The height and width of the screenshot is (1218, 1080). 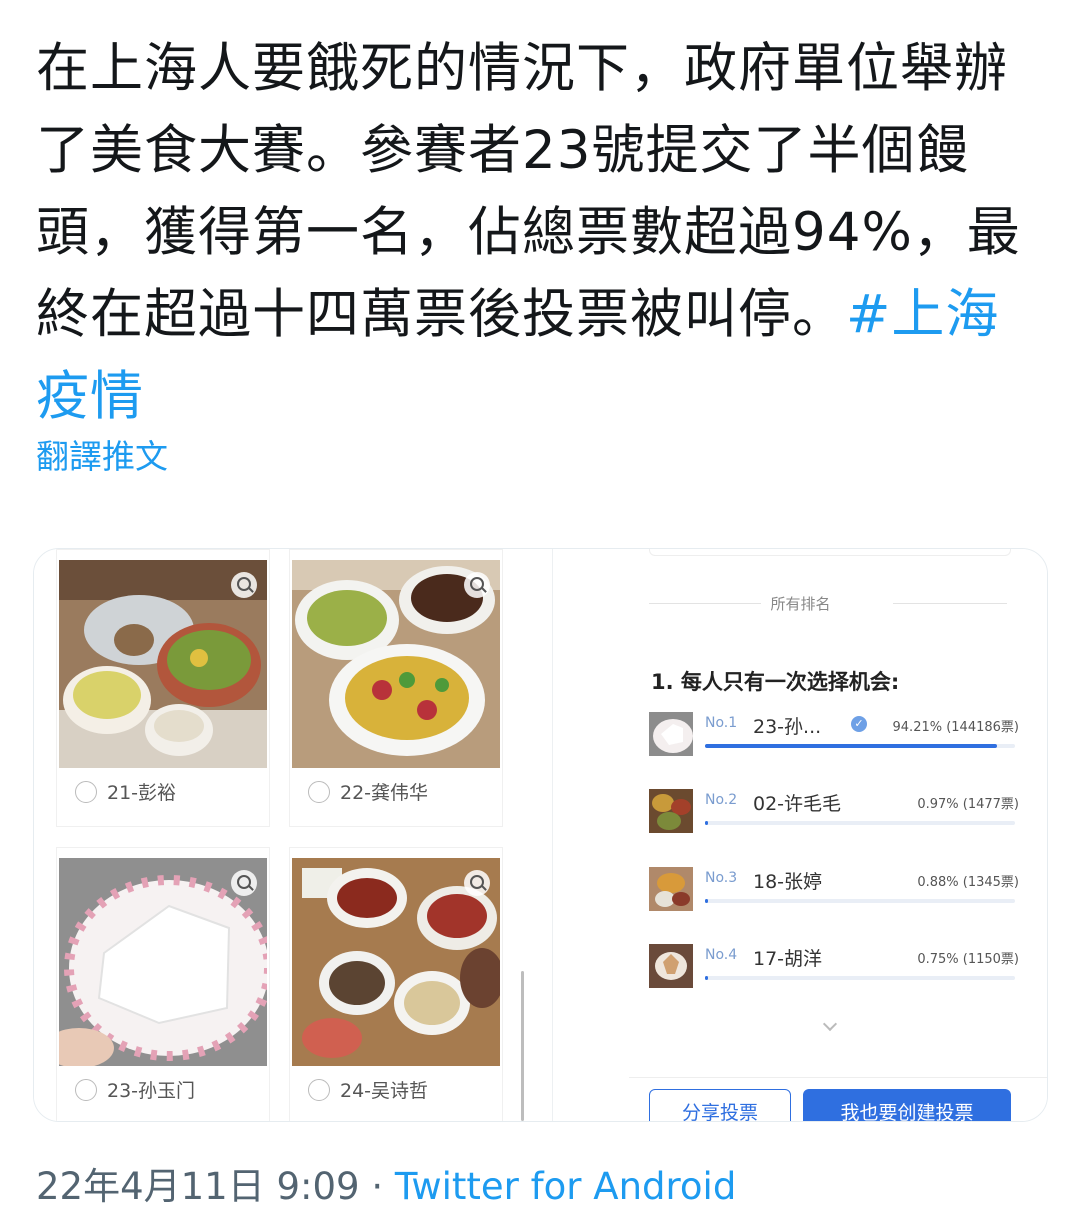 What do you see at coordinates (834, 972) in the screenshot?
I see `ranking-row-4: No.4 17-胡洋 0.75% (1150票)` at bounding box center [834, 972].